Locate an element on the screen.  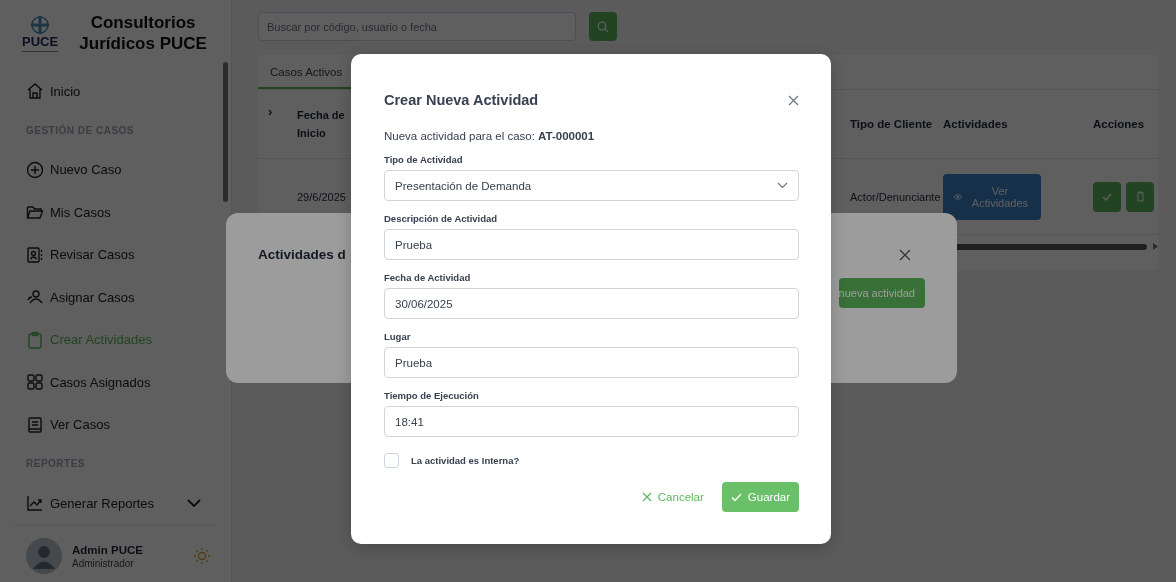
column-header: Actividades is located at coordinates (976, 124).